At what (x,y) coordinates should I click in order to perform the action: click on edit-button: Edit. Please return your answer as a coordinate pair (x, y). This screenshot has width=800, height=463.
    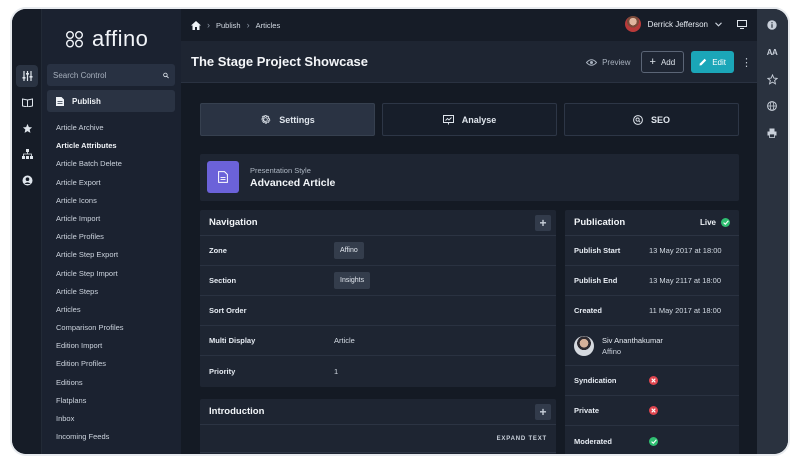
    Looking at the image, I should click on (712, 62).